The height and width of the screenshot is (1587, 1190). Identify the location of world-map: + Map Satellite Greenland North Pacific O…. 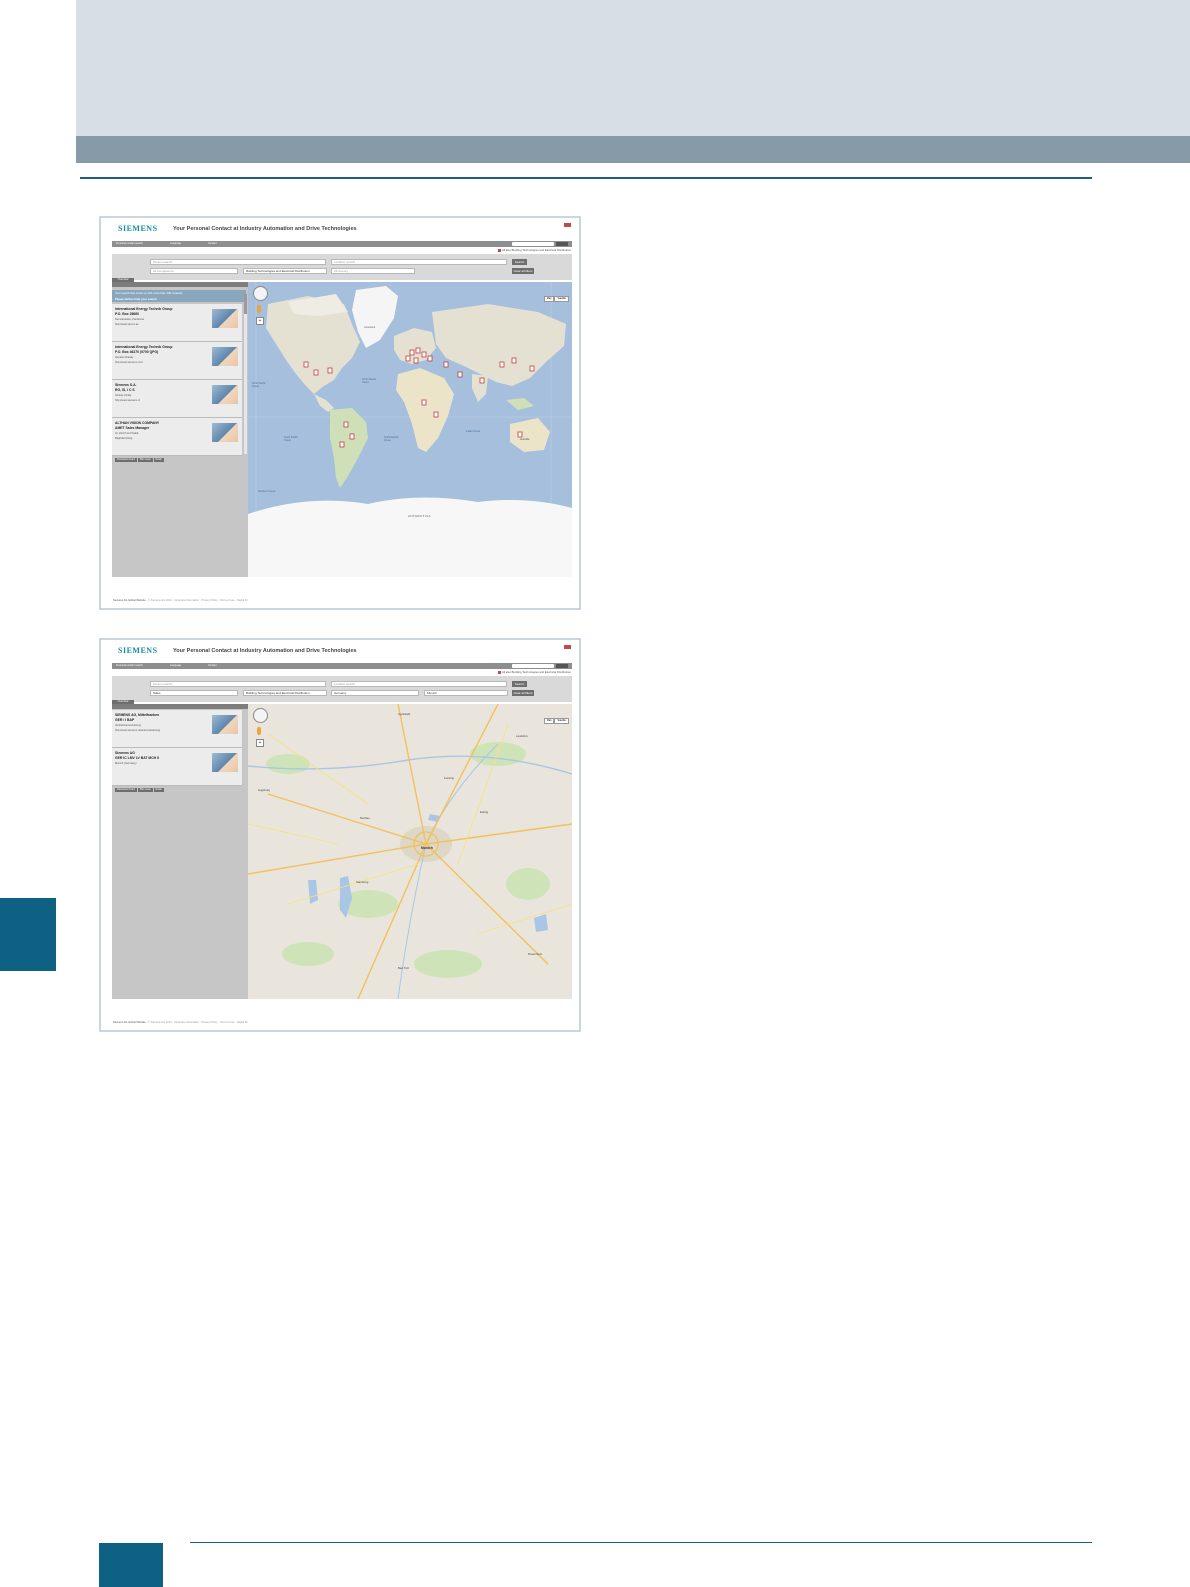
(410, 429).